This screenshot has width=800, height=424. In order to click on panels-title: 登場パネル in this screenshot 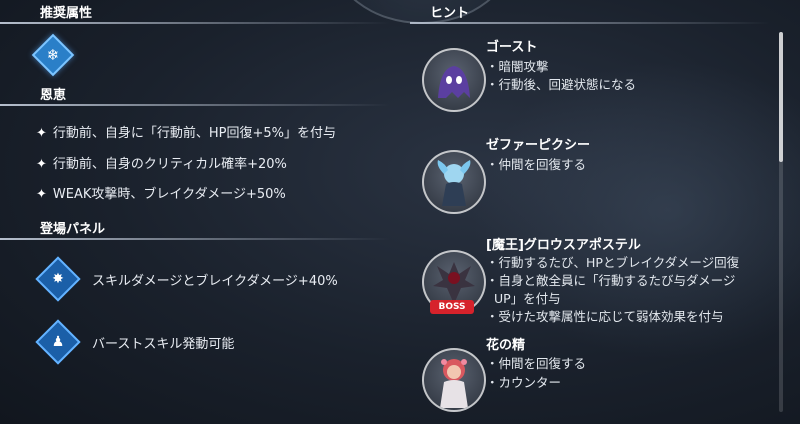, I will do `click(73, 229)`.